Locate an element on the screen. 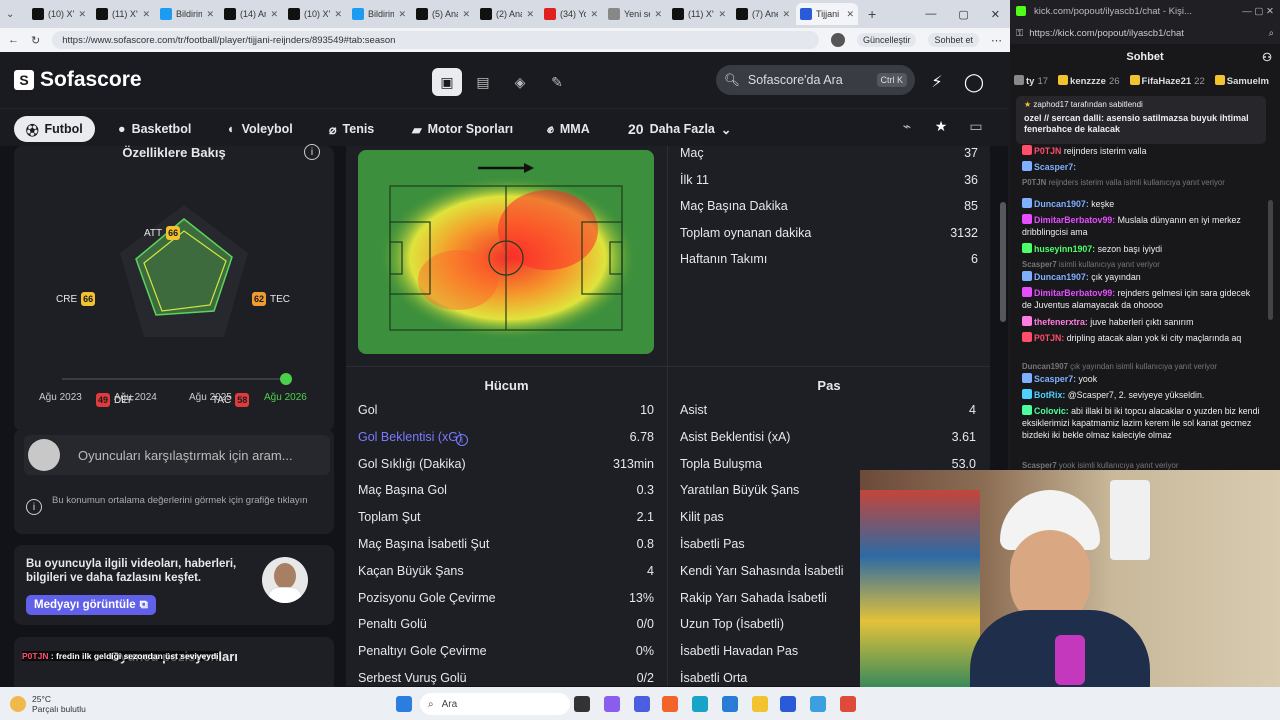 The width and height of the screenshot is (1280, 720). taskbar-search: ⌕ Ara is located at coordinates (495, 704).